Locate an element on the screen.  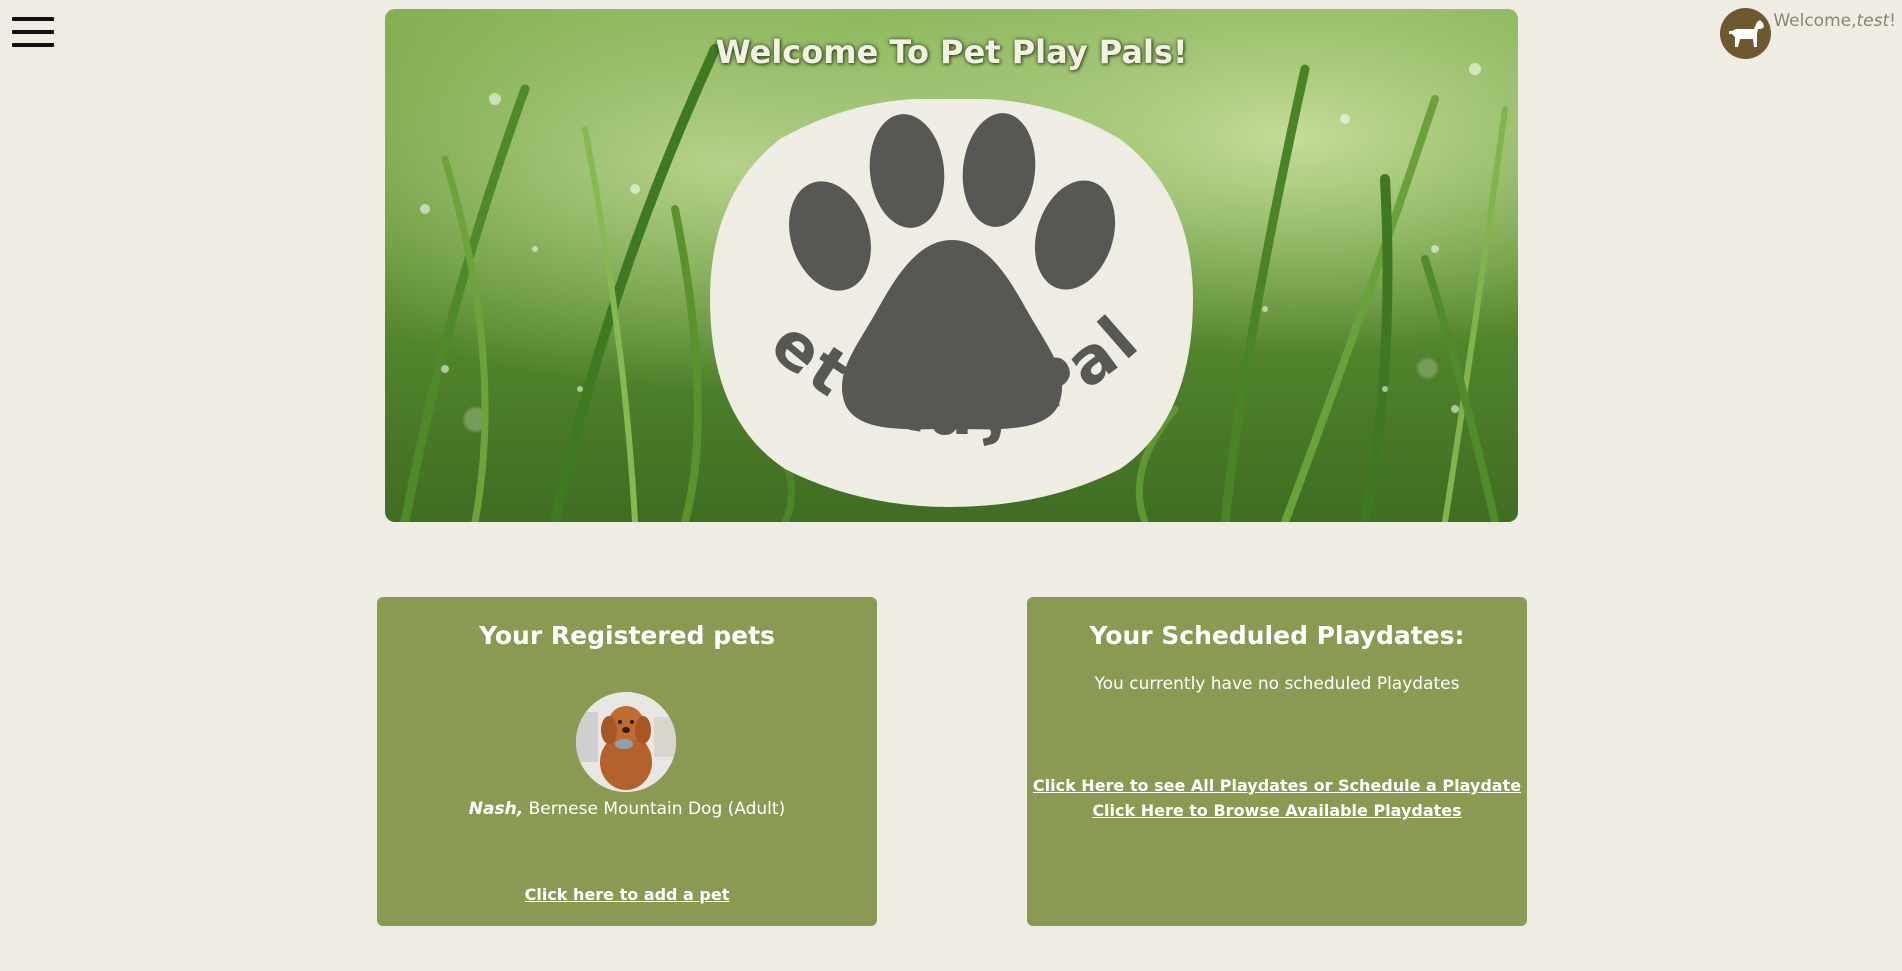
hero-title: Welcome To Pet Play Pals! is located at coordinates (951, 52).